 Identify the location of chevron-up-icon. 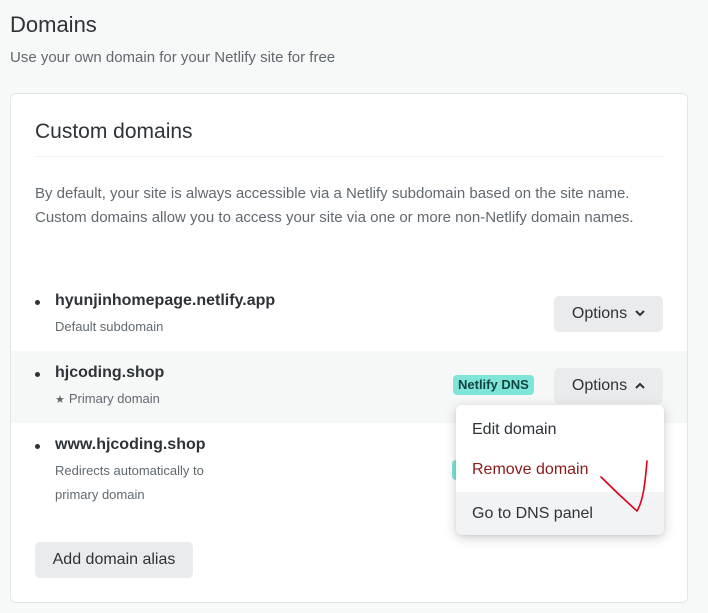
(640, 386).